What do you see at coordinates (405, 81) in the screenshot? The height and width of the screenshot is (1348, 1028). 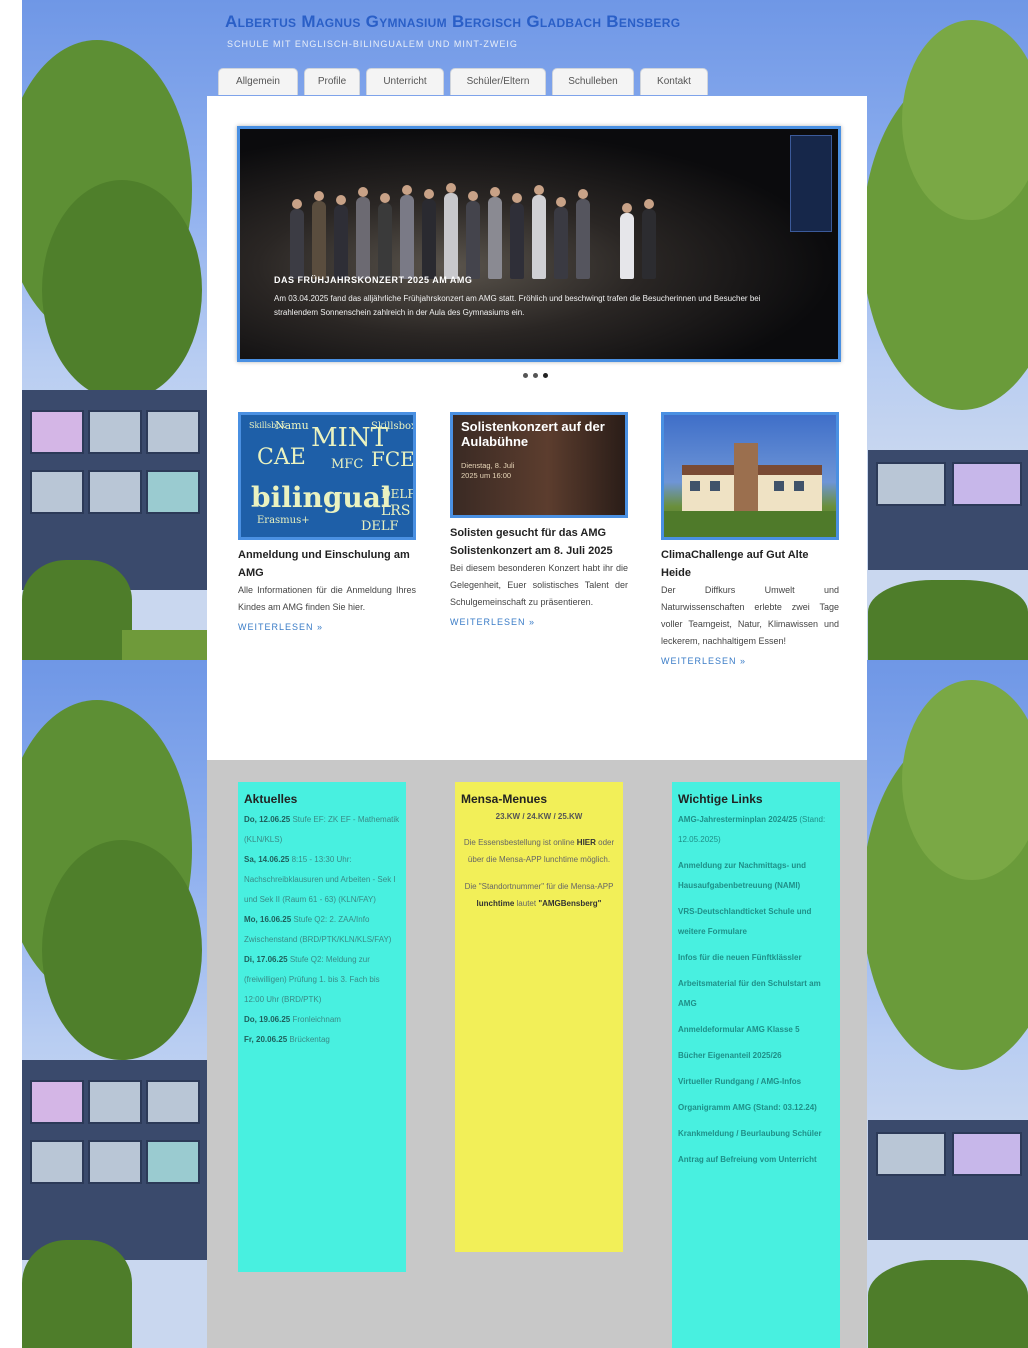 I see `nav-tab-unterricht: Unterricht` at bounding box center [405, 81].